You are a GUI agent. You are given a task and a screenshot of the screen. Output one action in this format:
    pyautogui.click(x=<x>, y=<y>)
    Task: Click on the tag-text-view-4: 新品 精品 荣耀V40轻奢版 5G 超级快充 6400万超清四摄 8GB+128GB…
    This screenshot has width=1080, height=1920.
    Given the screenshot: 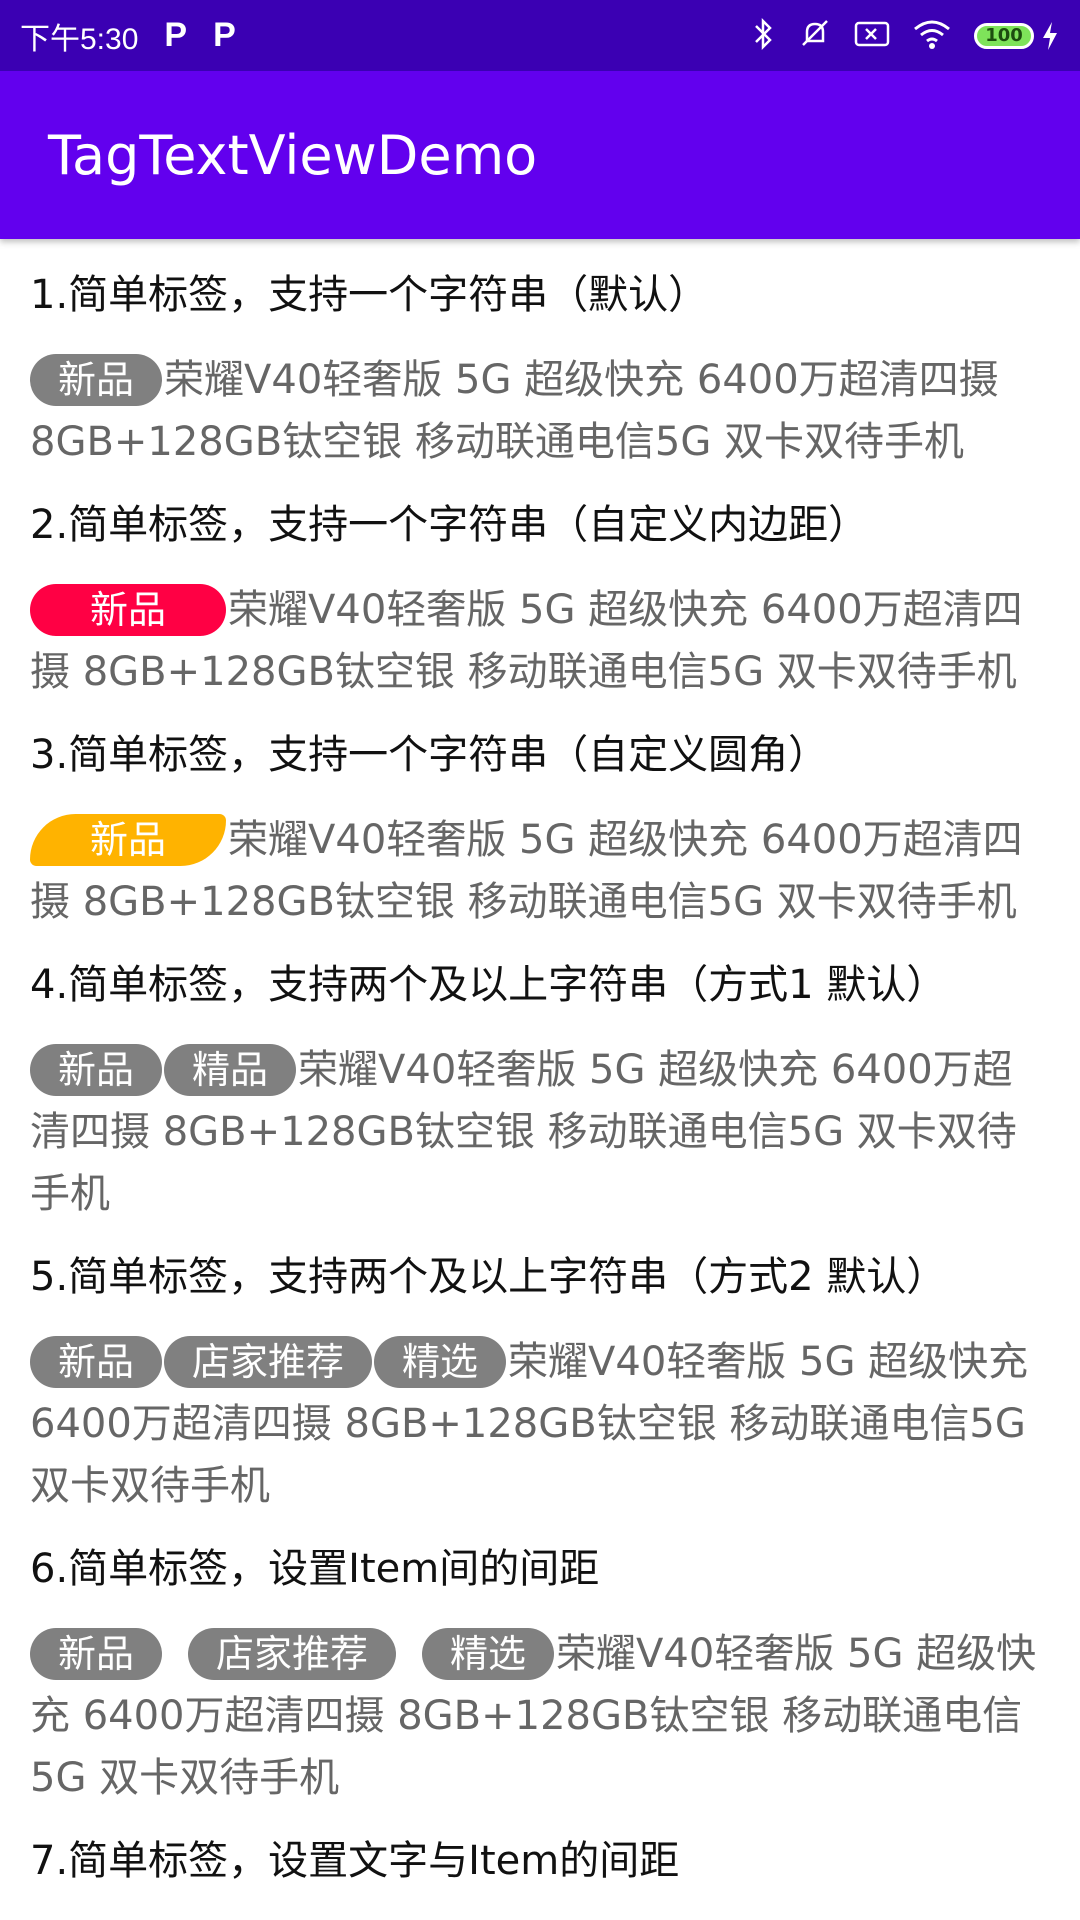 What is the action you would take?
    pyautogui.click(x=540, y=1132)
    